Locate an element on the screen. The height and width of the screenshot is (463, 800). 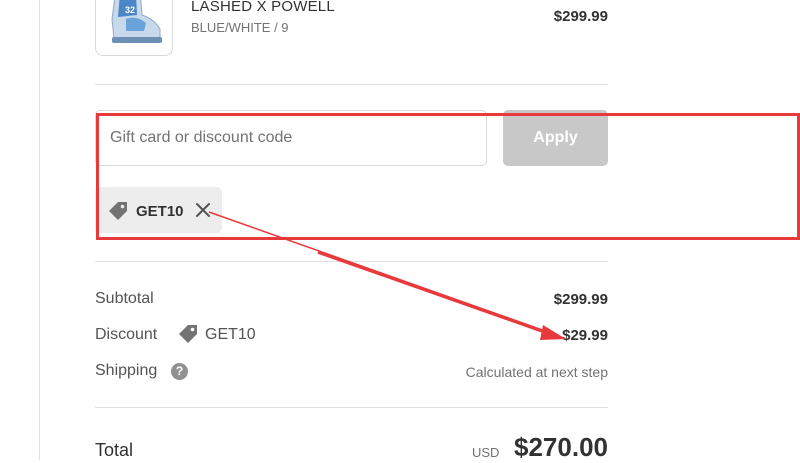
total-currency: USD is located at coordinates (486, 452).